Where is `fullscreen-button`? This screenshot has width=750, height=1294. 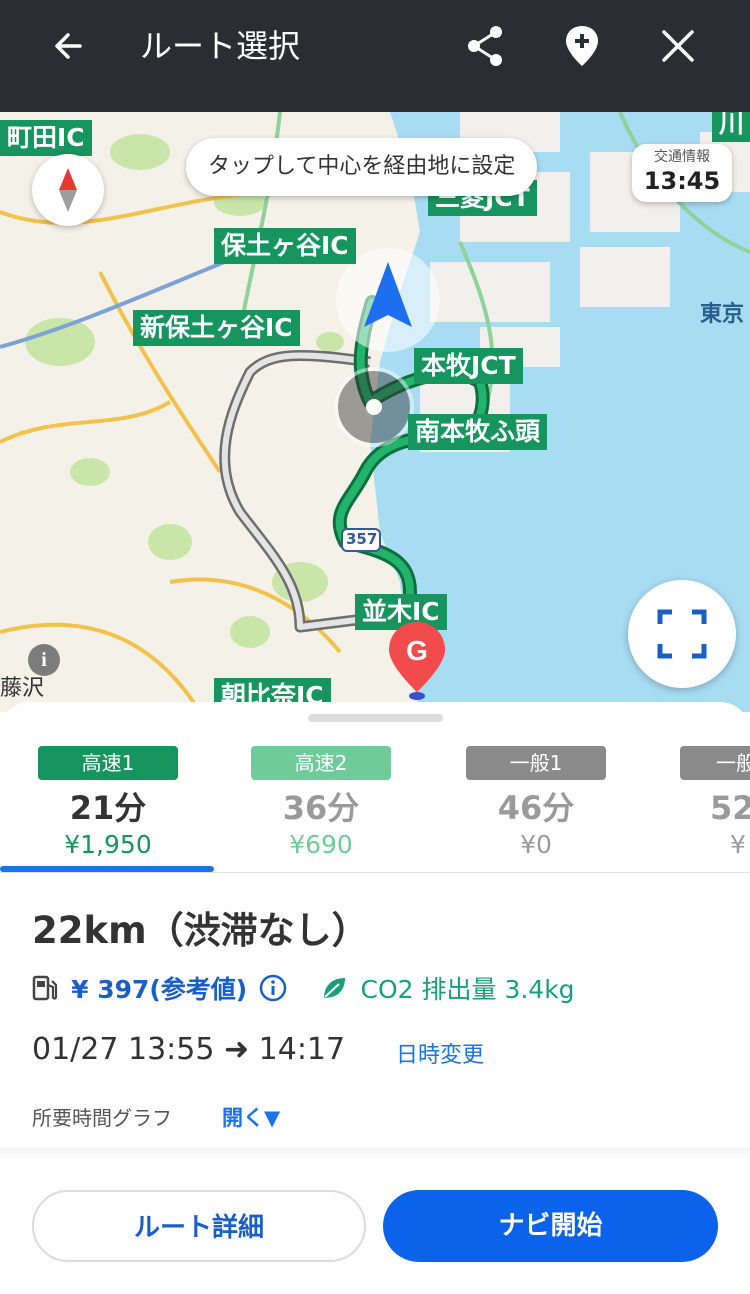 fullscreen-button is located at coordinates (682, 634).